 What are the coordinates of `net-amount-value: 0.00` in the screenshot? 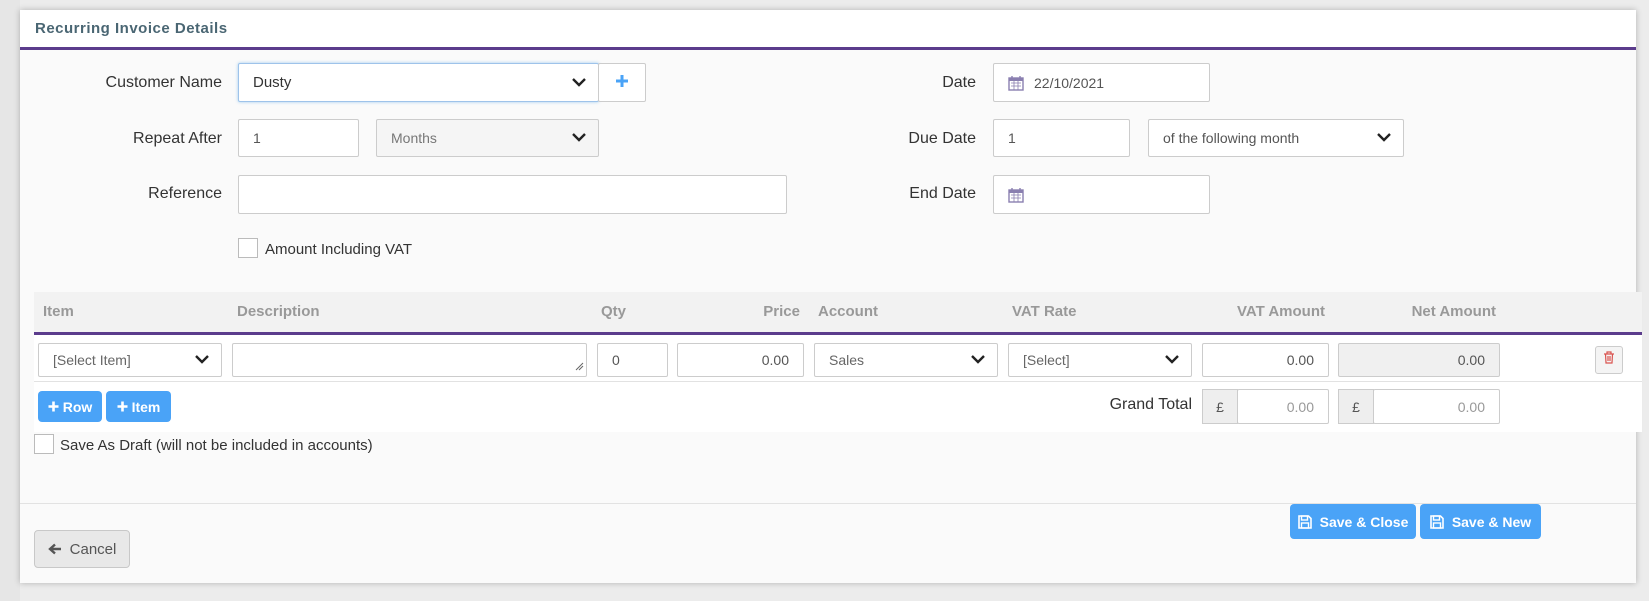 It's located at (1471, 360).